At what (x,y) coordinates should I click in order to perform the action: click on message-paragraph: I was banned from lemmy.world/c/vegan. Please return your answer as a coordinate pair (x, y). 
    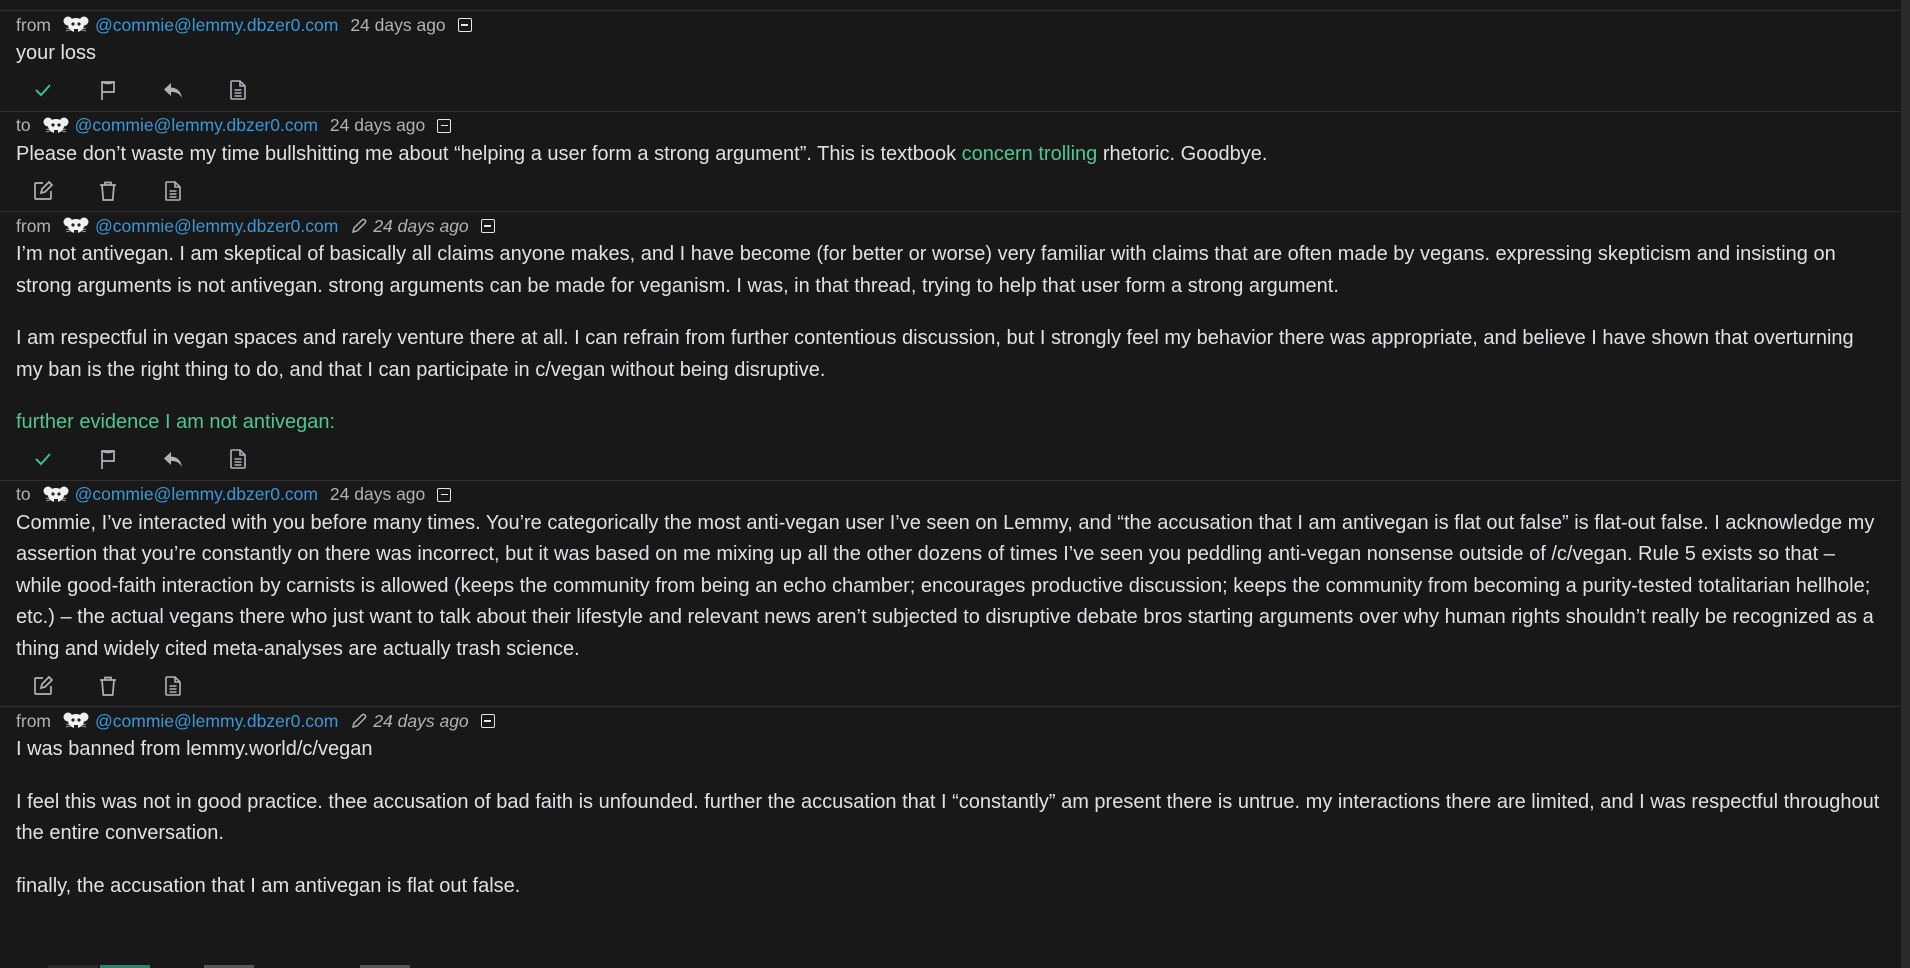
    Looking at the image, I should click on (950, 750).